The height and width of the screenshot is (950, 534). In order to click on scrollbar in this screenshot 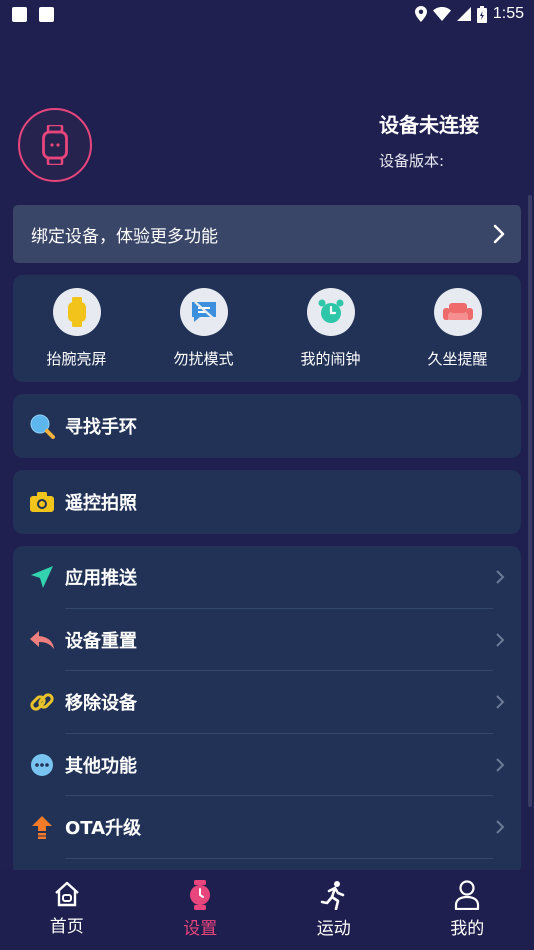, I will do `click(530, 501)`.